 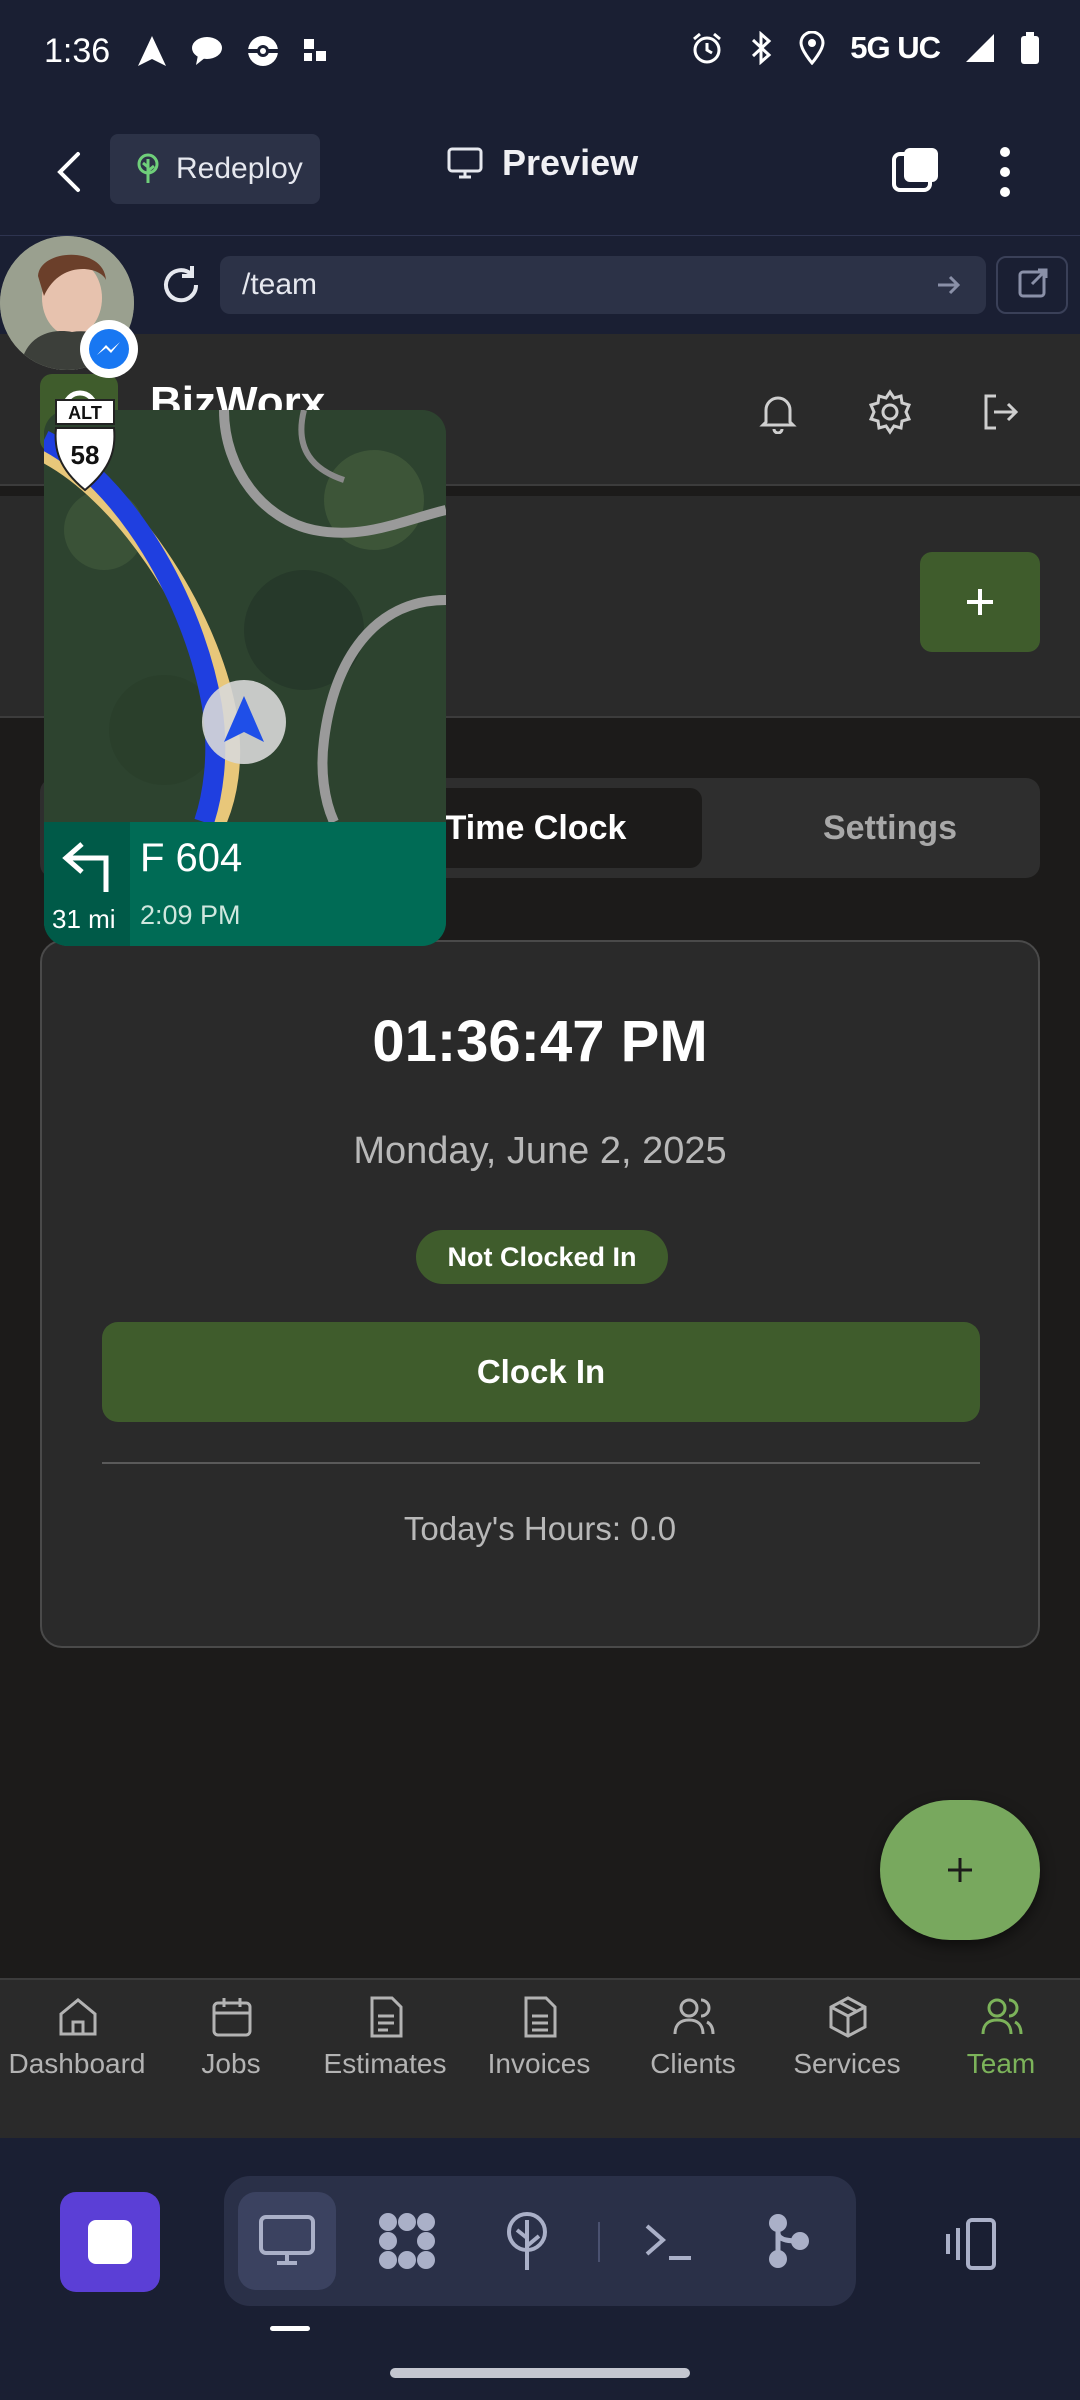 I want to click on url-row: /team, so click(x=540, y=285).